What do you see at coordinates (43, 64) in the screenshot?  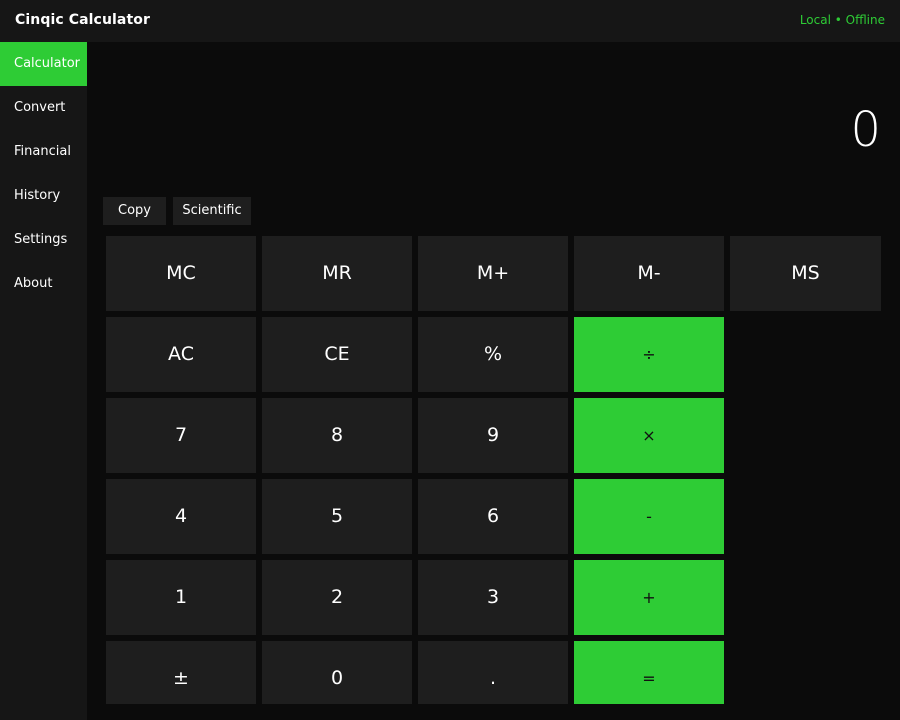 I see `sidebar-item-calculator: Calculator` at bounding box center [43, 64].